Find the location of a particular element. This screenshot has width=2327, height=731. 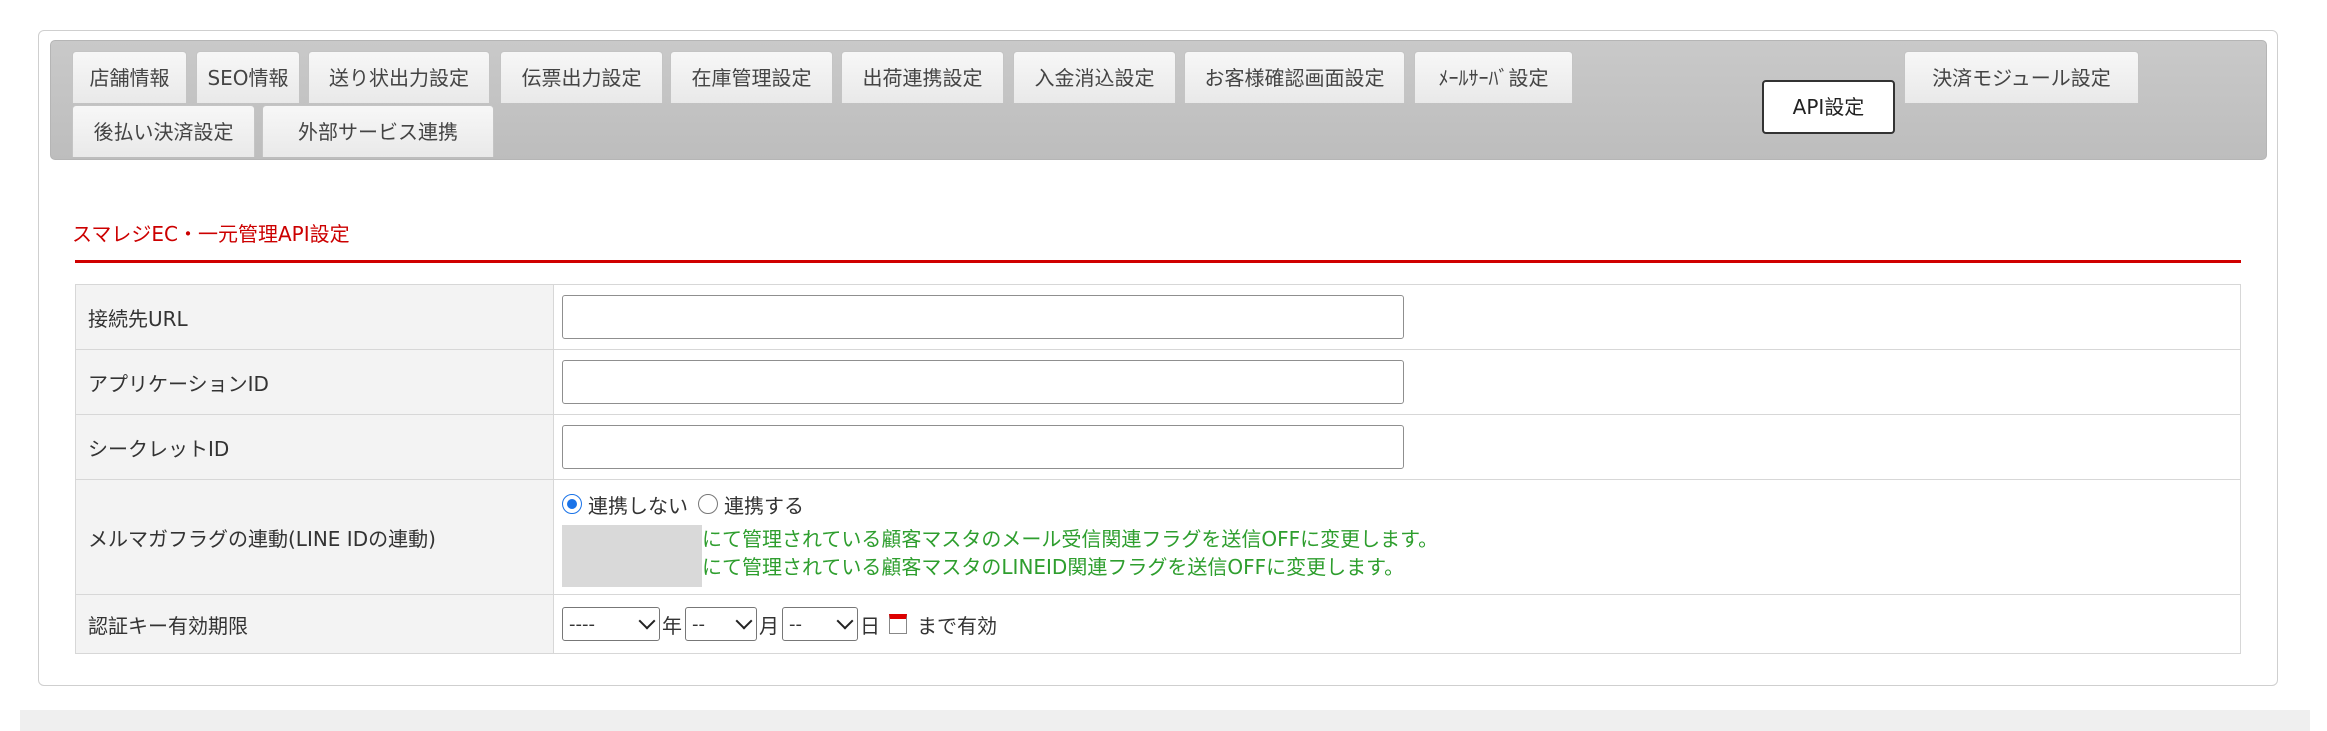

footer-bar is located at coordinates (1165, 720).